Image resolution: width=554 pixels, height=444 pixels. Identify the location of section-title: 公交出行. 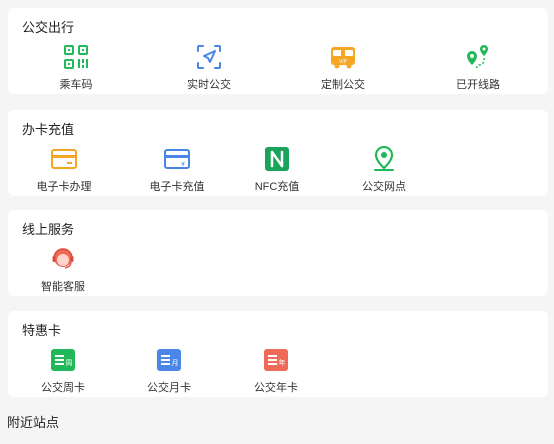
(48, 27).